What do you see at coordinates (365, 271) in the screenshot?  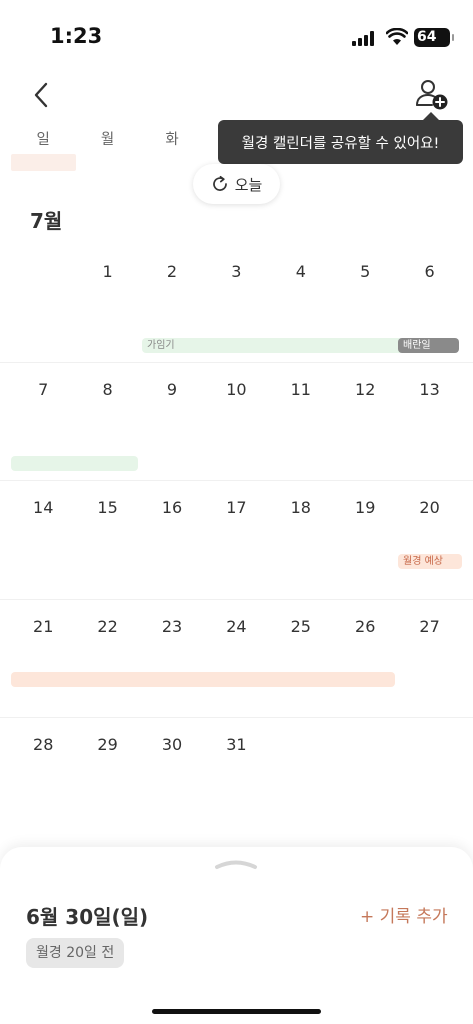 I see `calendar-day: 5` at bounding box center [365, 271].